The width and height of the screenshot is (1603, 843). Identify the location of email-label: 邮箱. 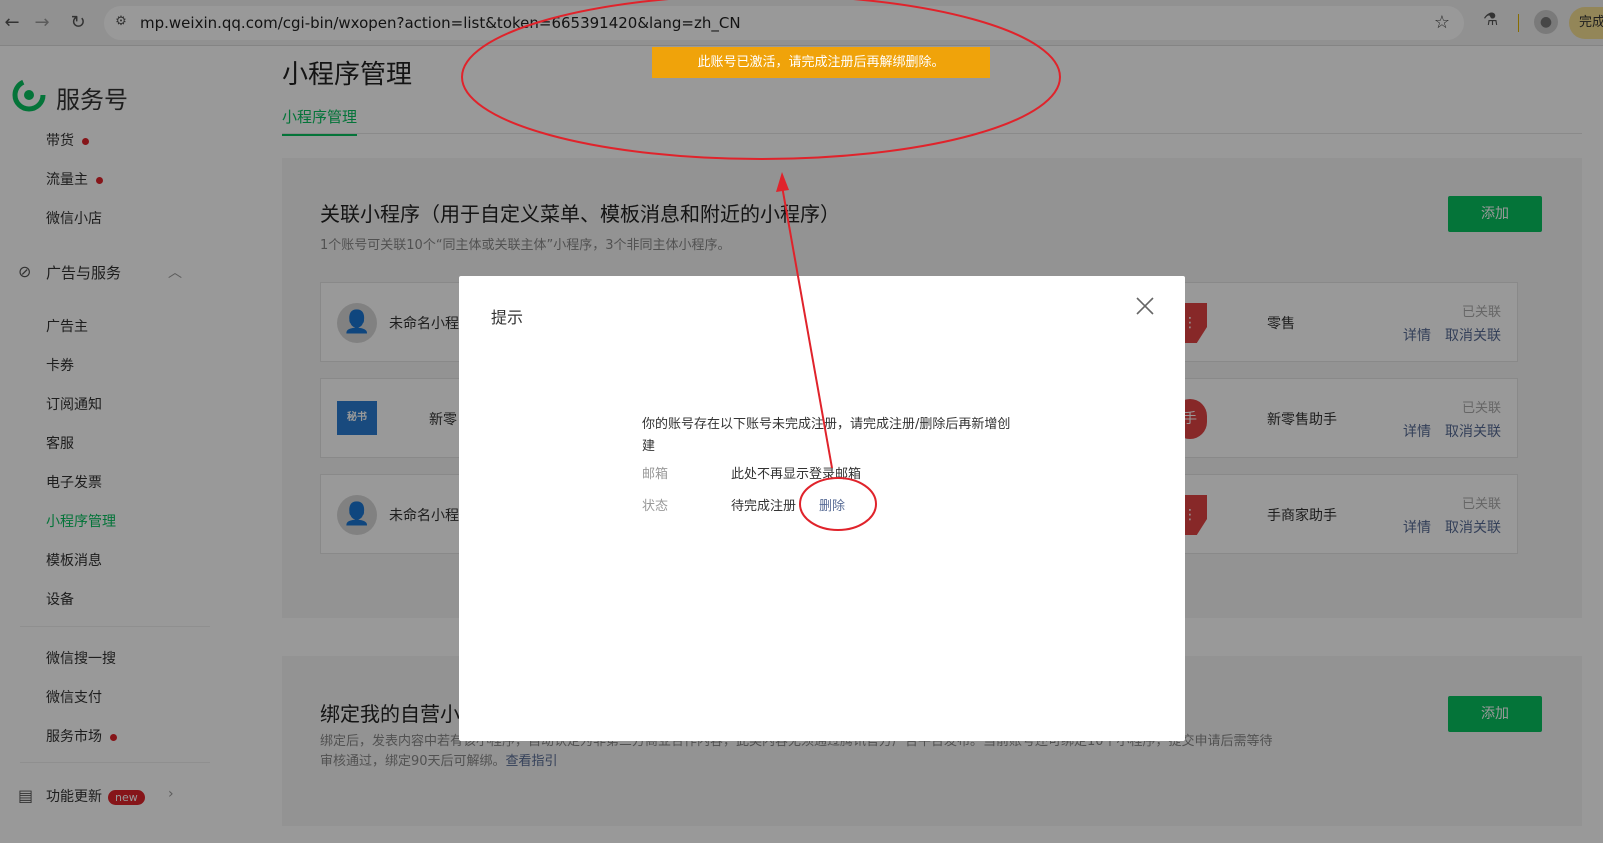
(655, 474).